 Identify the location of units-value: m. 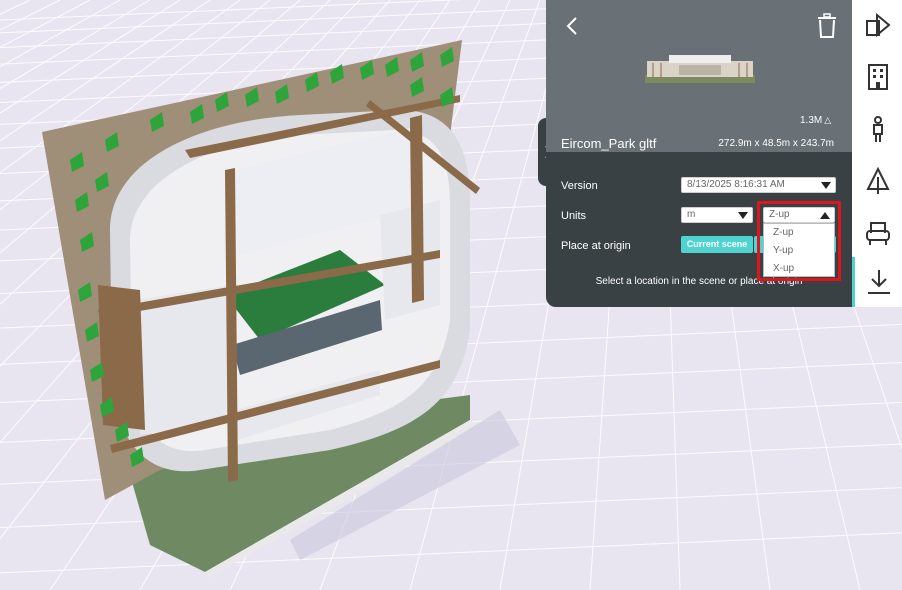
(691, 214).